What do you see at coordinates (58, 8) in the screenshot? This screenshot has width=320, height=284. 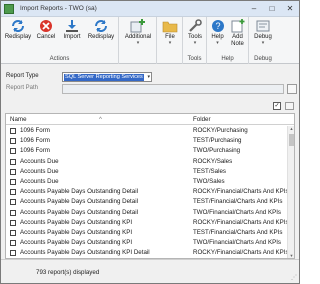 I see `window-title: Import Reports - TWO (sa)` at bounding box center [58, 8].